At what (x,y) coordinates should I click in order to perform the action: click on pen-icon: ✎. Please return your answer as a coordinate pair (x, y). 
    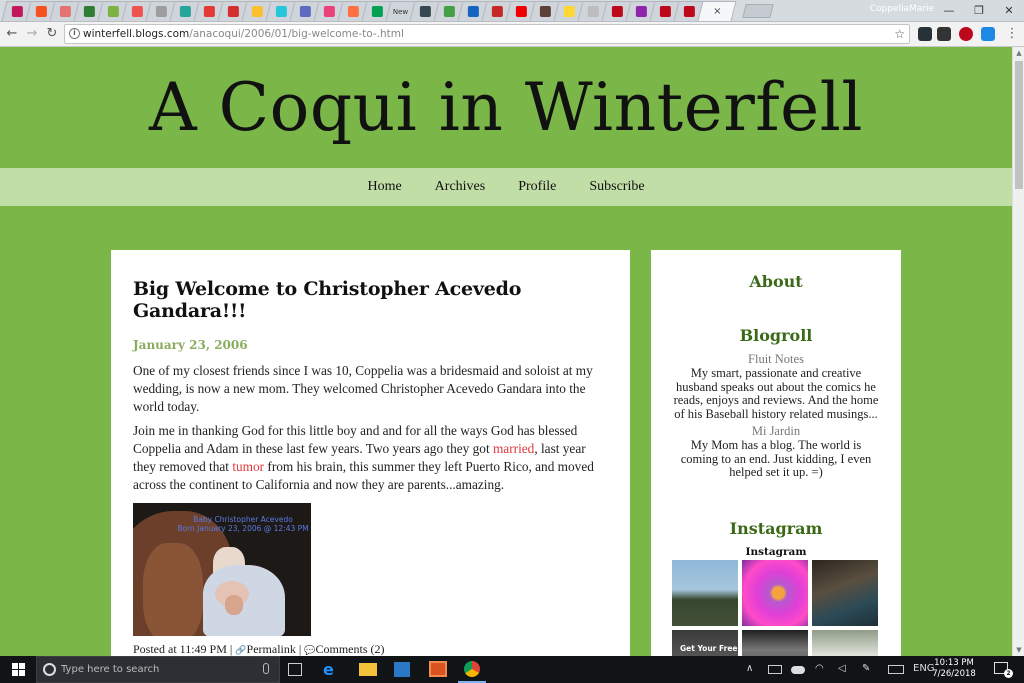
    Looking at the image, I should click on (866, 668).